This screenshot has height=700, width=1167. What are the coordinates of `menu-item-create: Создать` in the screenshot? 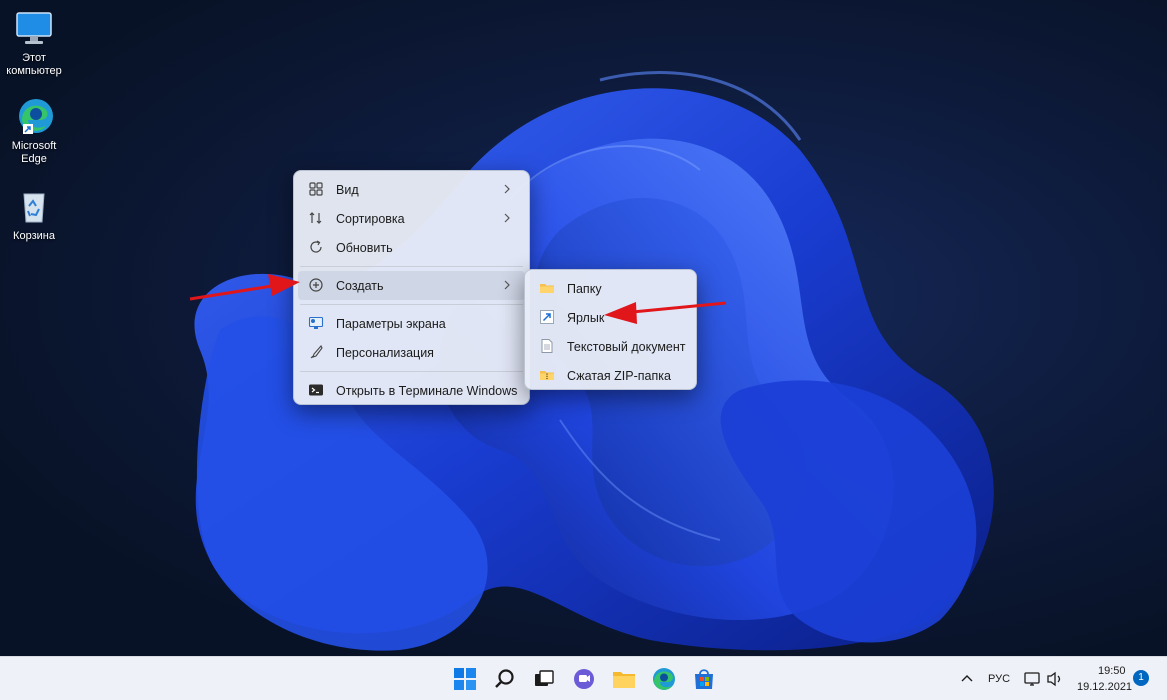 It's located at (411, 285).